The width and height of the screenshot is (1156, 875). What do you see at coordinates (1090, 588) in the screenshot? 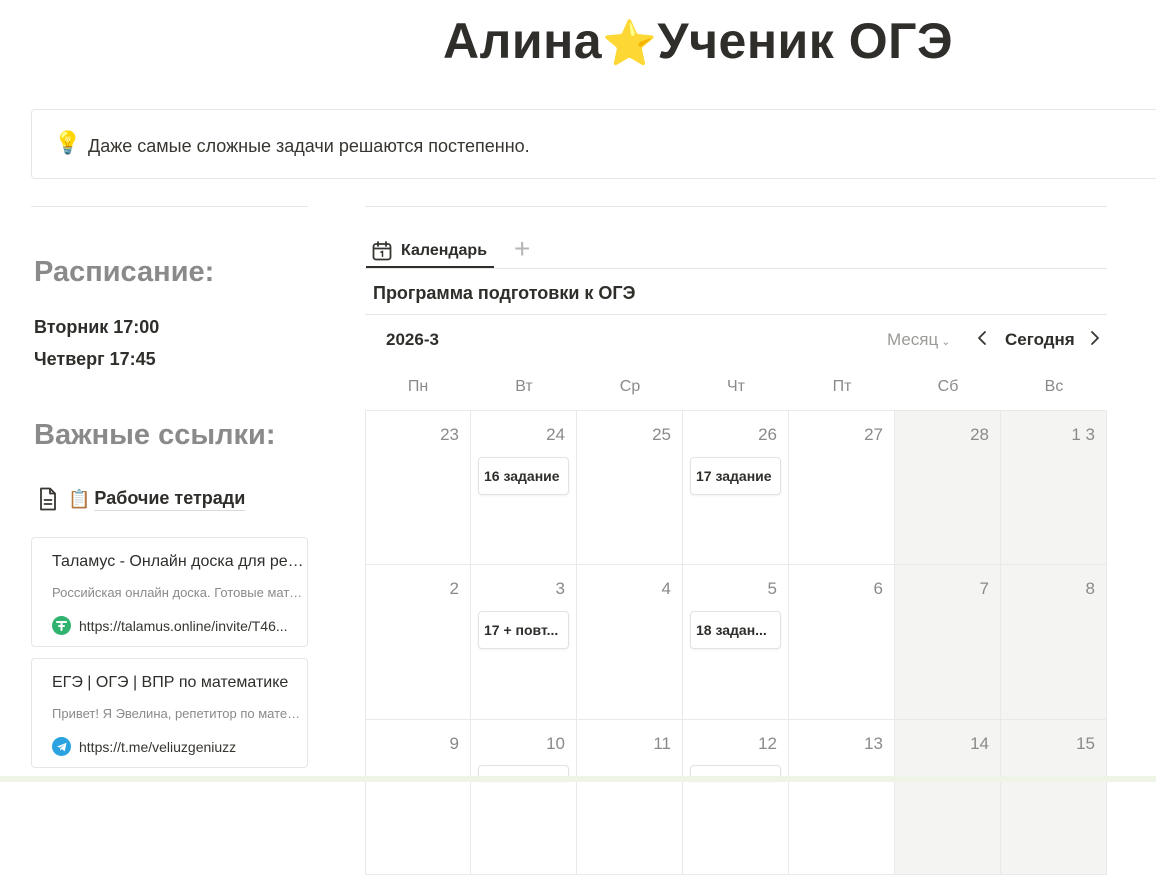
I see `day-number: 8` at bounding box center [1090, 588].